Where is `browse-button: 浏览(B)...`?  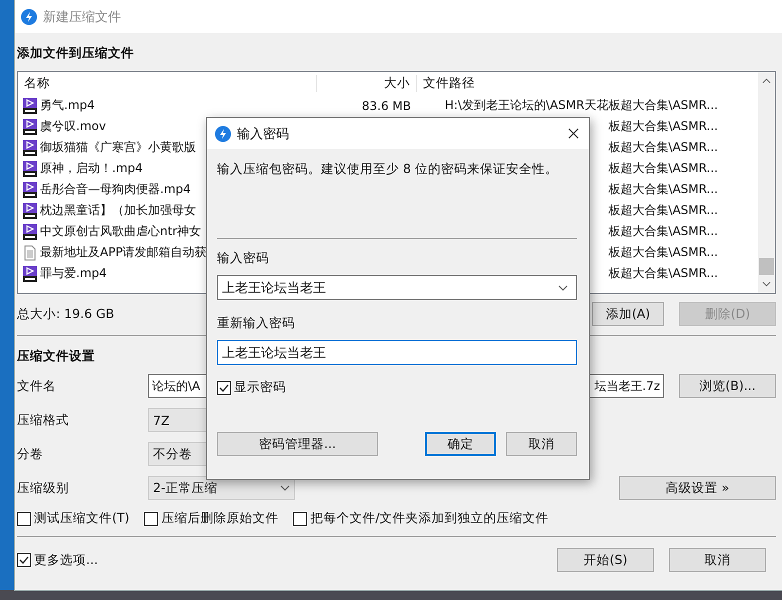
browse-button: 浏览(B)... is located at coordinates (727, 386).